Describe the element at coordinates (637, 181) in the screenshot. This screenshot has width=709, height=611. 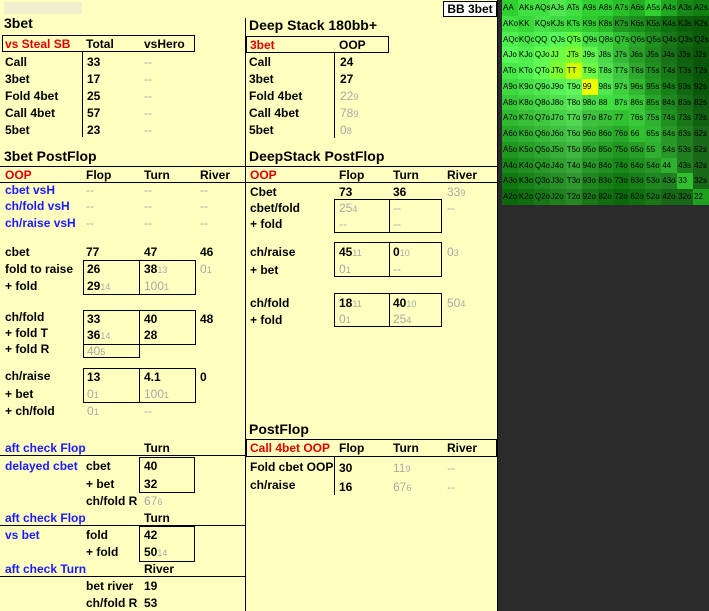
I see `hand-cell: 63o` at that location.